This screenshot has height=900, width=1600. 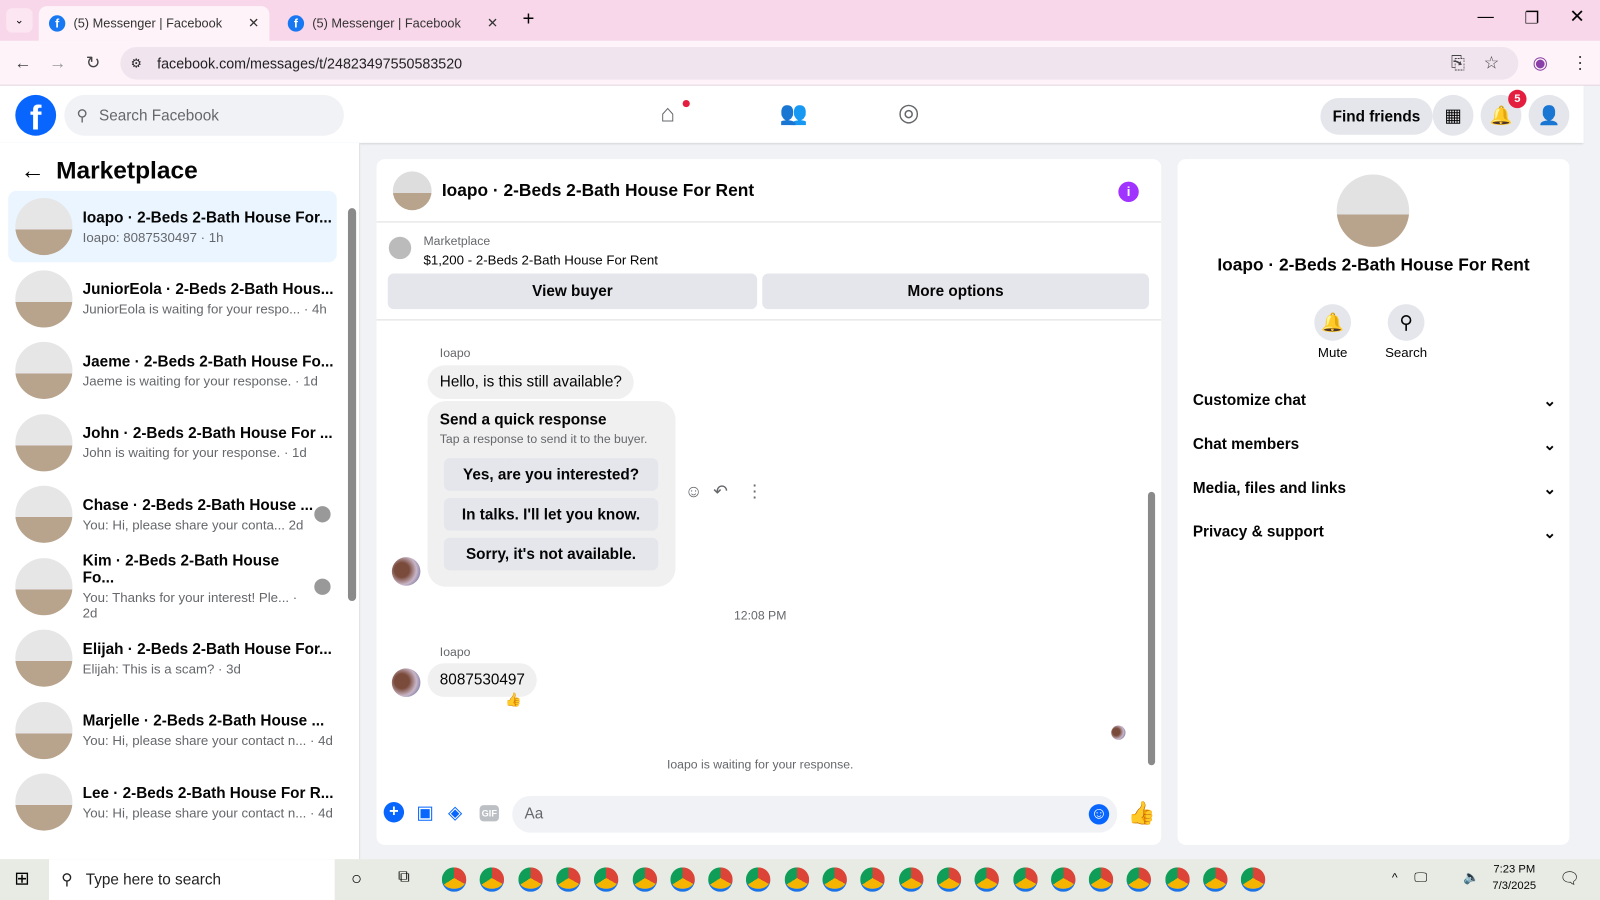 What do you see at coordinates (489, 813) in the screenshot?
I see `gif-icon: GIF` at bounding box center [489, 813].